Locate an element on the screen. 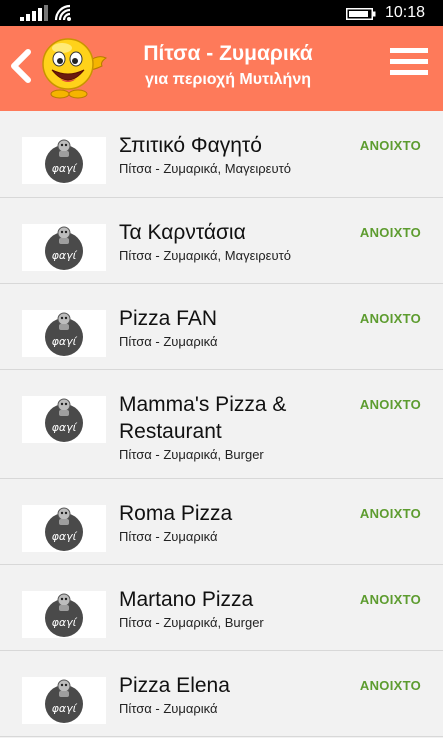  restaurant-name: Pizza Elena is located at coordinates (174, 685).